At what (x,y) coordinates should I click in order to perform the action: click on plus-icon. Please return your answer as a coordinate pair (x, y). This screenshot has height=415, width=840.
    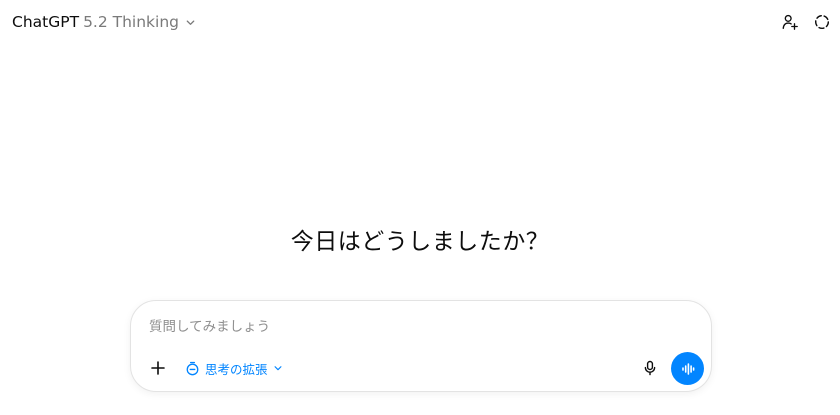
    Looking at the image, I should click on (158, 368).